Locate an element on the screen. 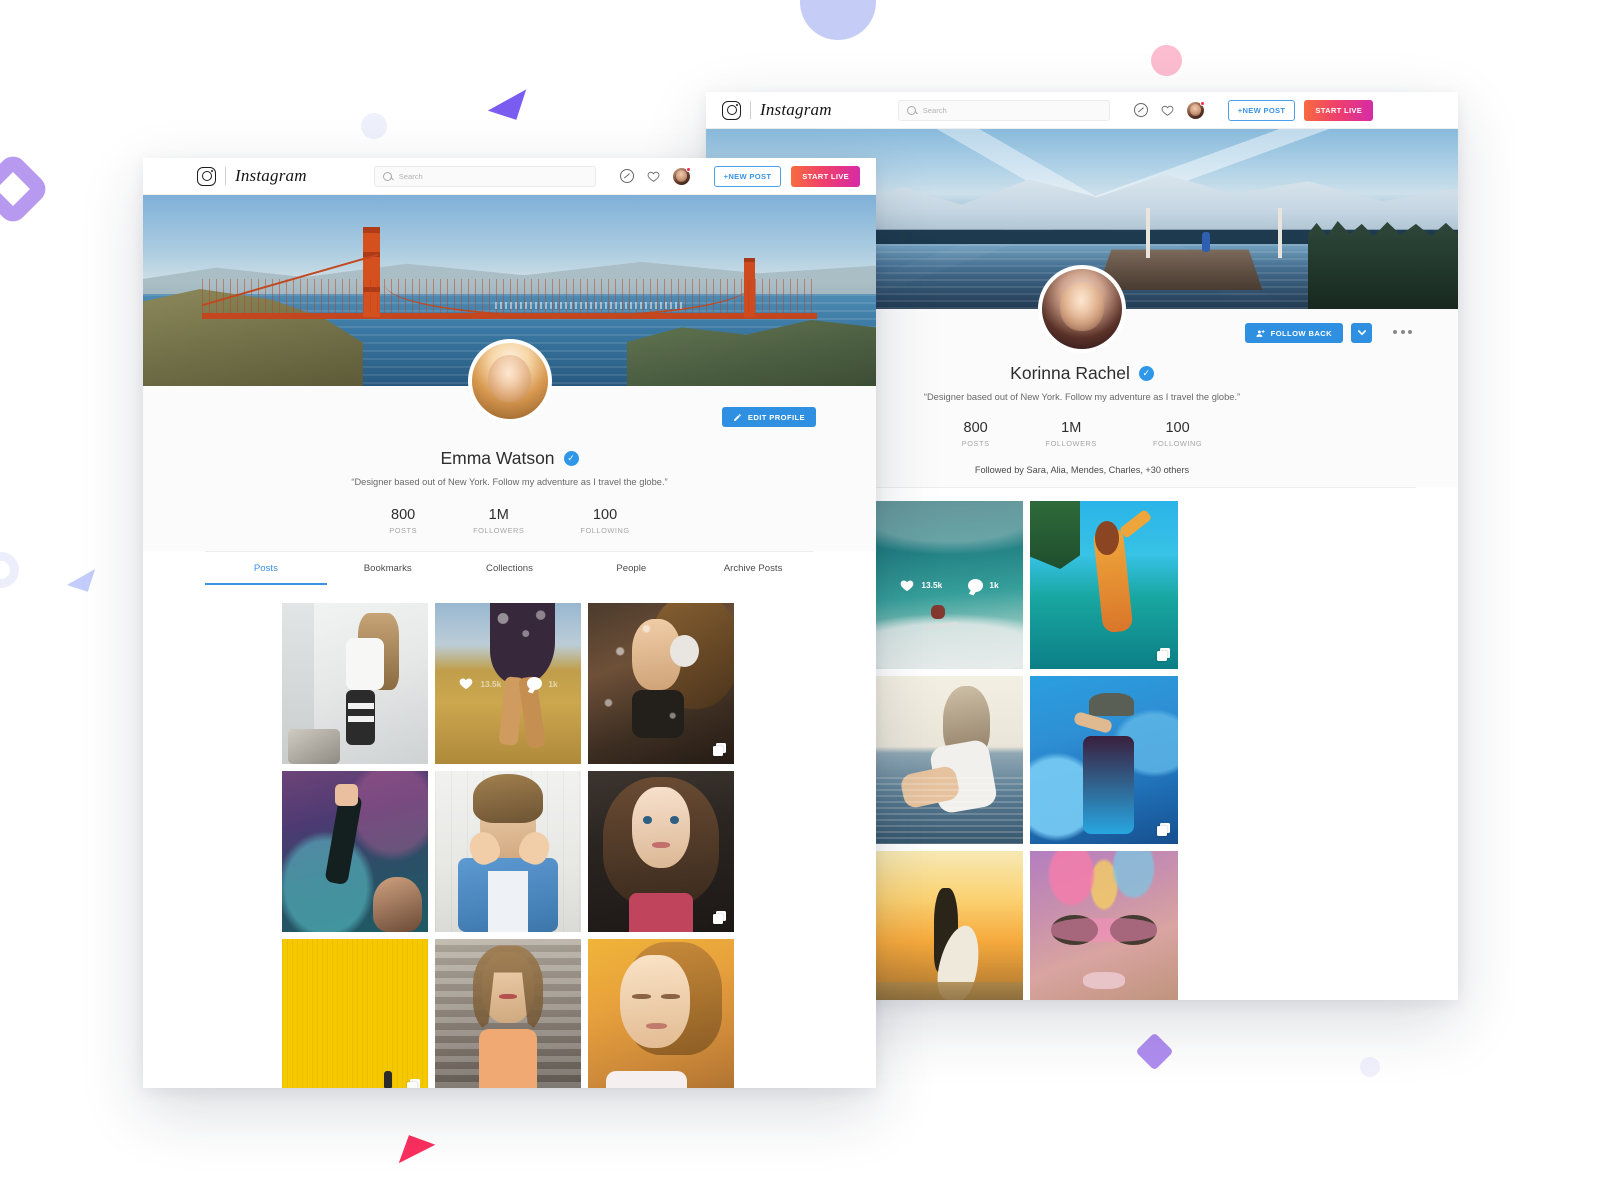 The image size is (1600, 1200). tab-archive-posts: Archive Posts is located at coordinates (753, 568).